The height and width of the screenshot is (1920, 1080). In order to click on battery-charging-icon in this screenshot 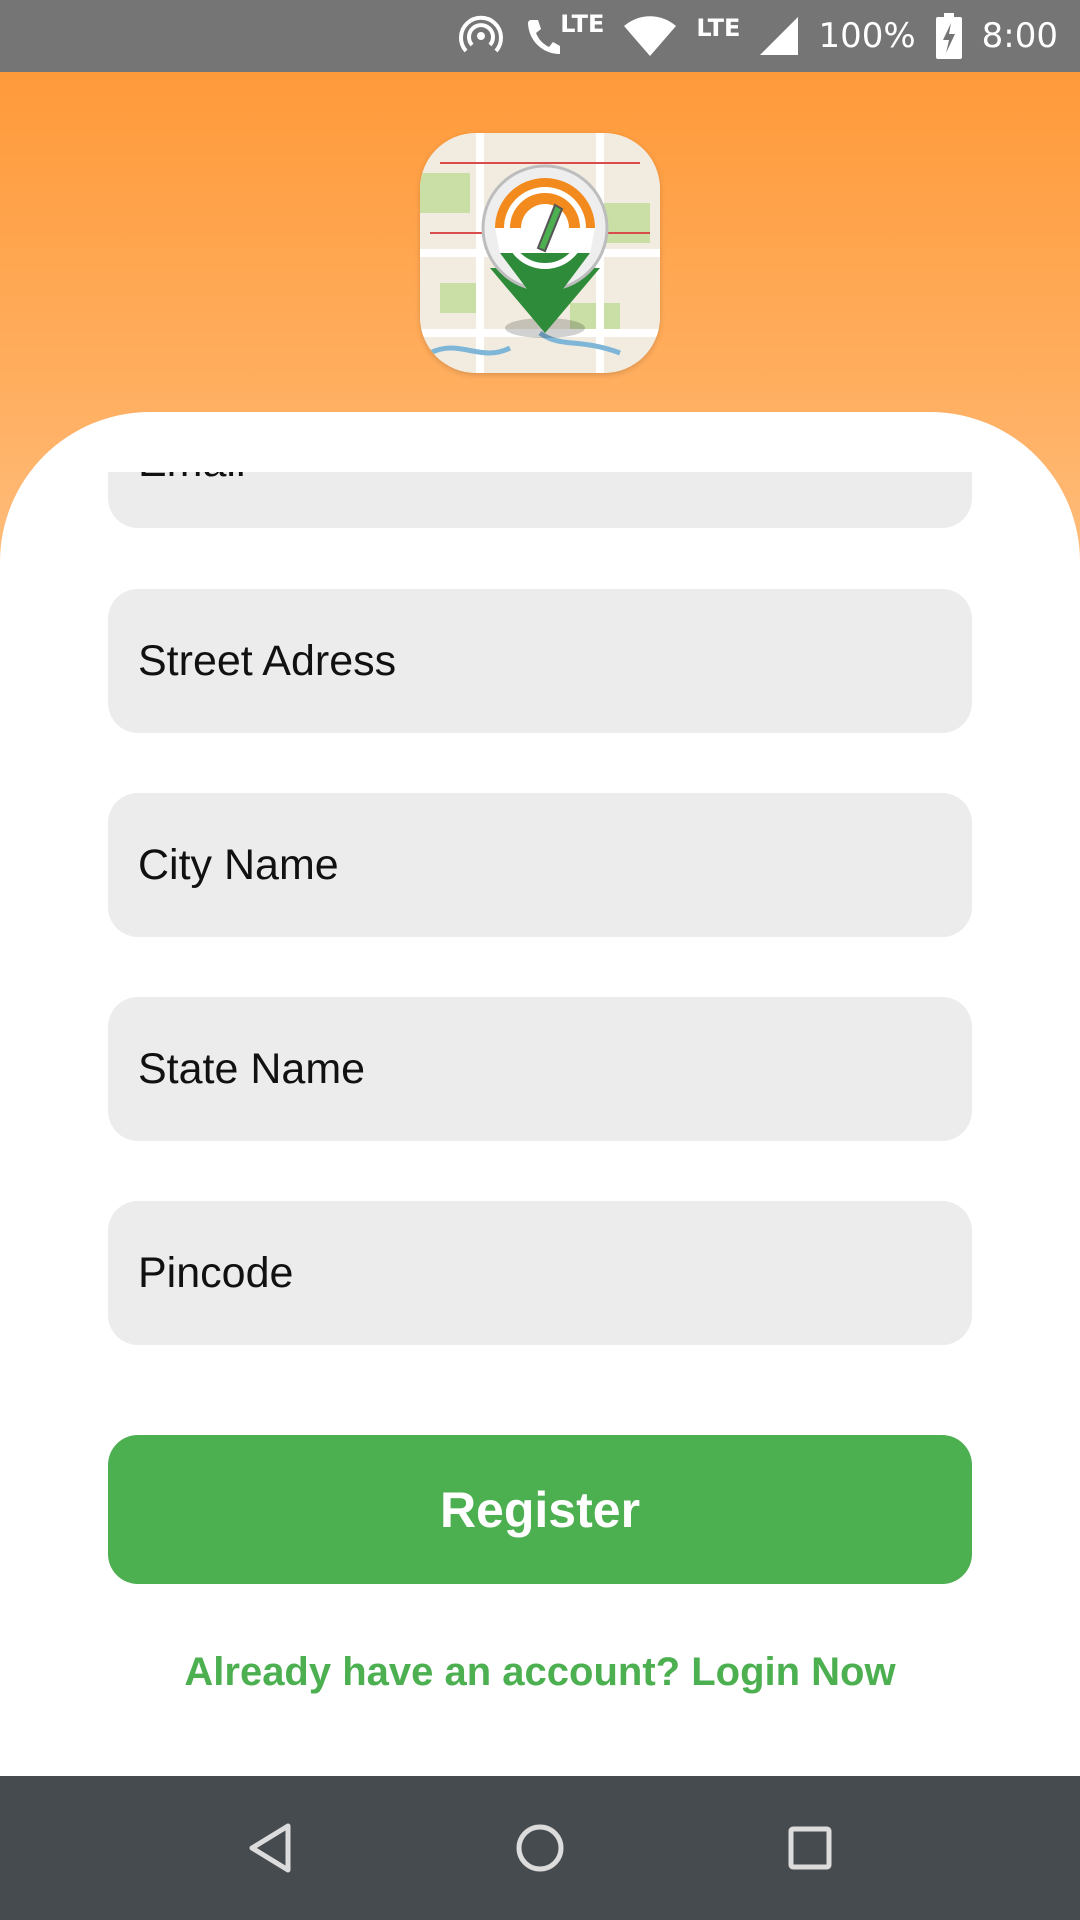, I will do `click(948, 36)`.